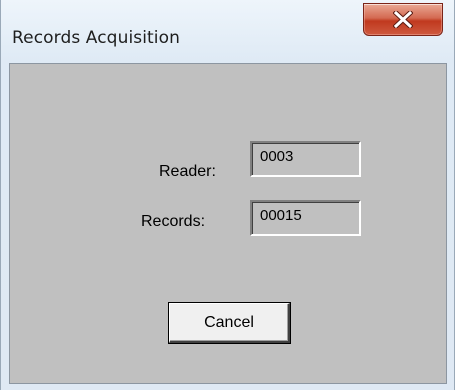 The height and width of the screenshot is (390, 455). What do you see at coordinates (305, 218) in the screenshot?
I see `records-value-field: 00015` at bounding box center [305, 218].